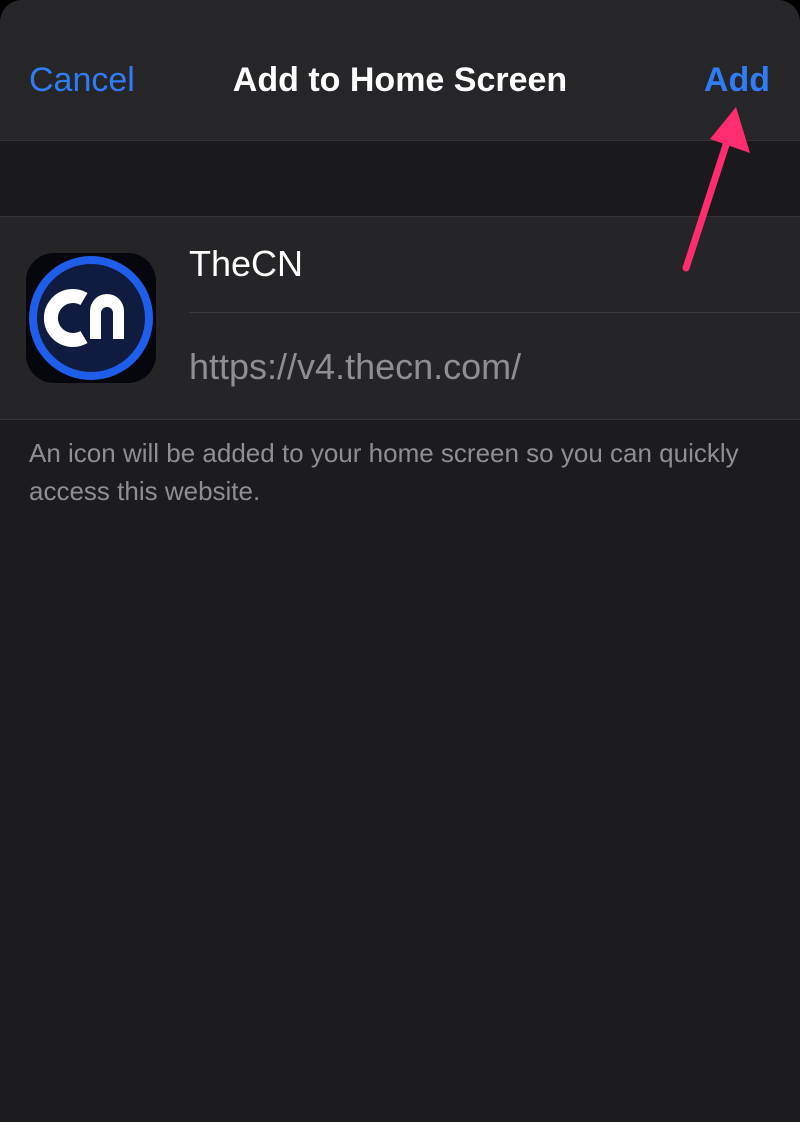 This screenshot has height=1122, width=800. What do you see at coordinates (82, 80) in the screenshot?
I see `cancel-button: Cancel` at bounding box center [82, 80].